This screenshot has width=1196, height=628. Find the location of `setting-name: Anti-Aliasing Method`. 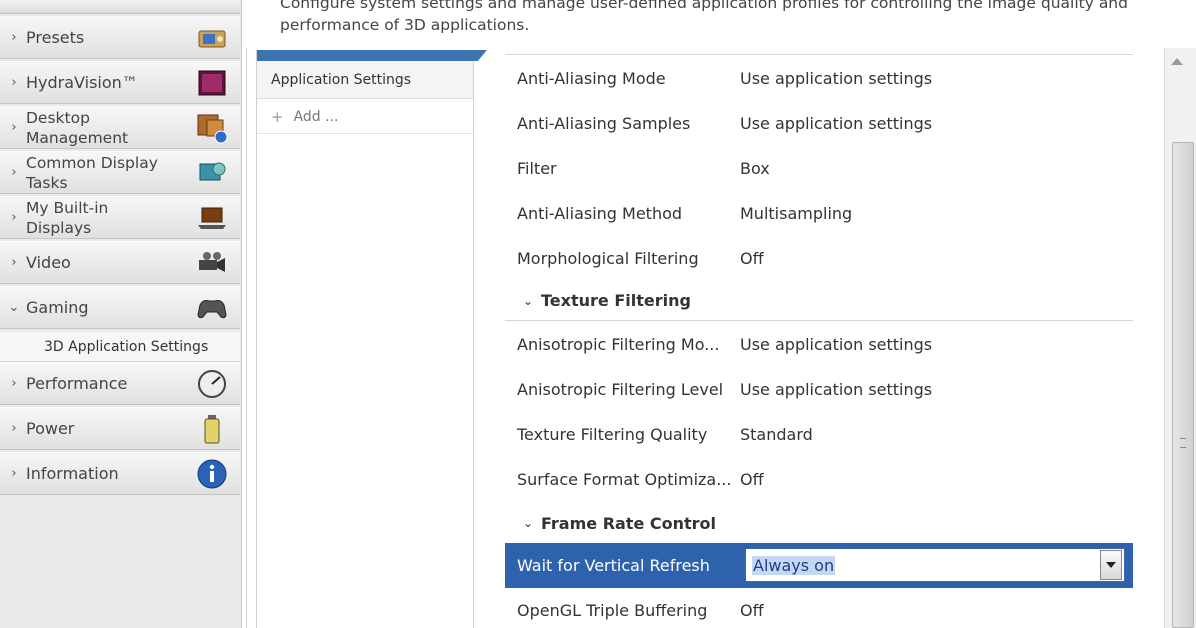

setting-name: Anti-Aliasing Method is located at coordinates (600, 213).